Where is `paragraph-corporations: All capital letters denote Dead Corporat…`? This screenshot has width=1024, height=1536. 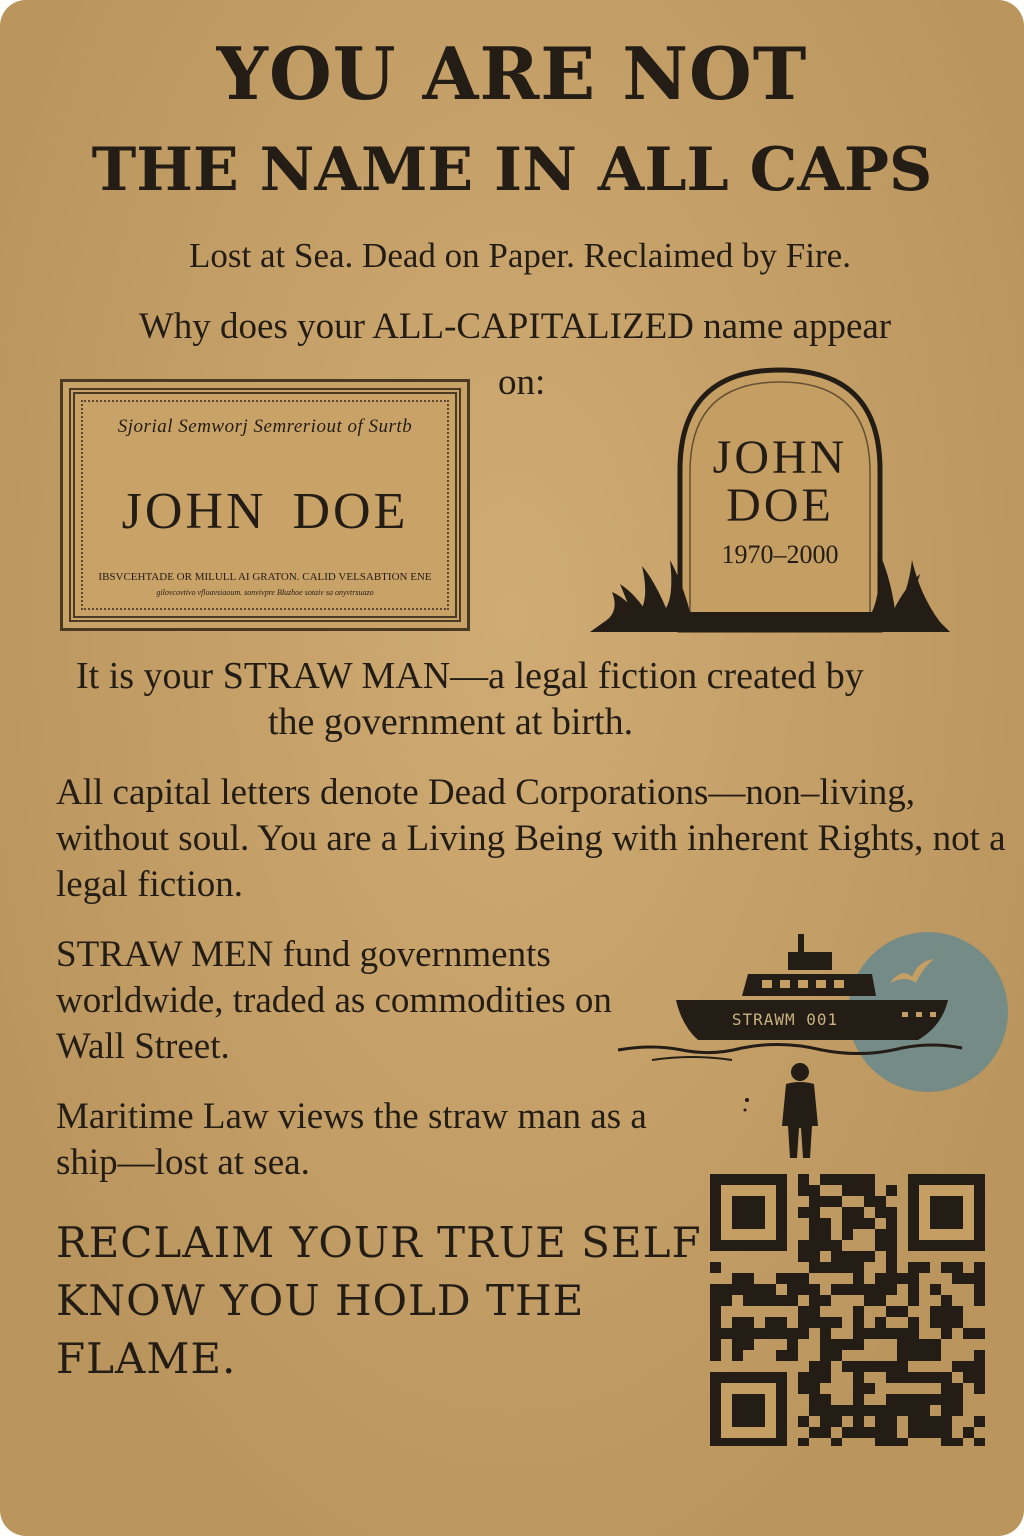
paragraph-corporations: All capital letters denote Dead Corporat… is located at coordinates (531, 838).